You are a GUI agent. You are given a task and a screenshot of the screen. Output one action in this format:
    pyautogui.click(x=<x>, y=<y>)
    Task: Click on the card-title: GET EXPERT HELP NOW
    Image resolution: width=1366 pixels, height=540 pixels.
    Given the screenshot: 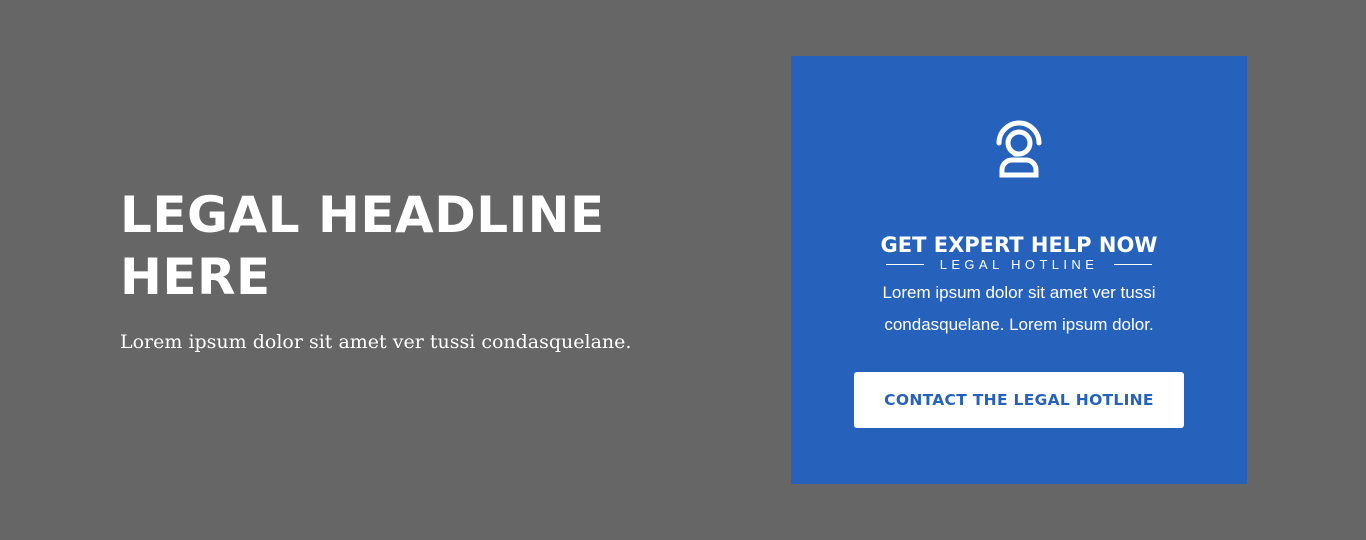 What is the action you would take?
    pyautogui.click(x=1019, y=245)
    